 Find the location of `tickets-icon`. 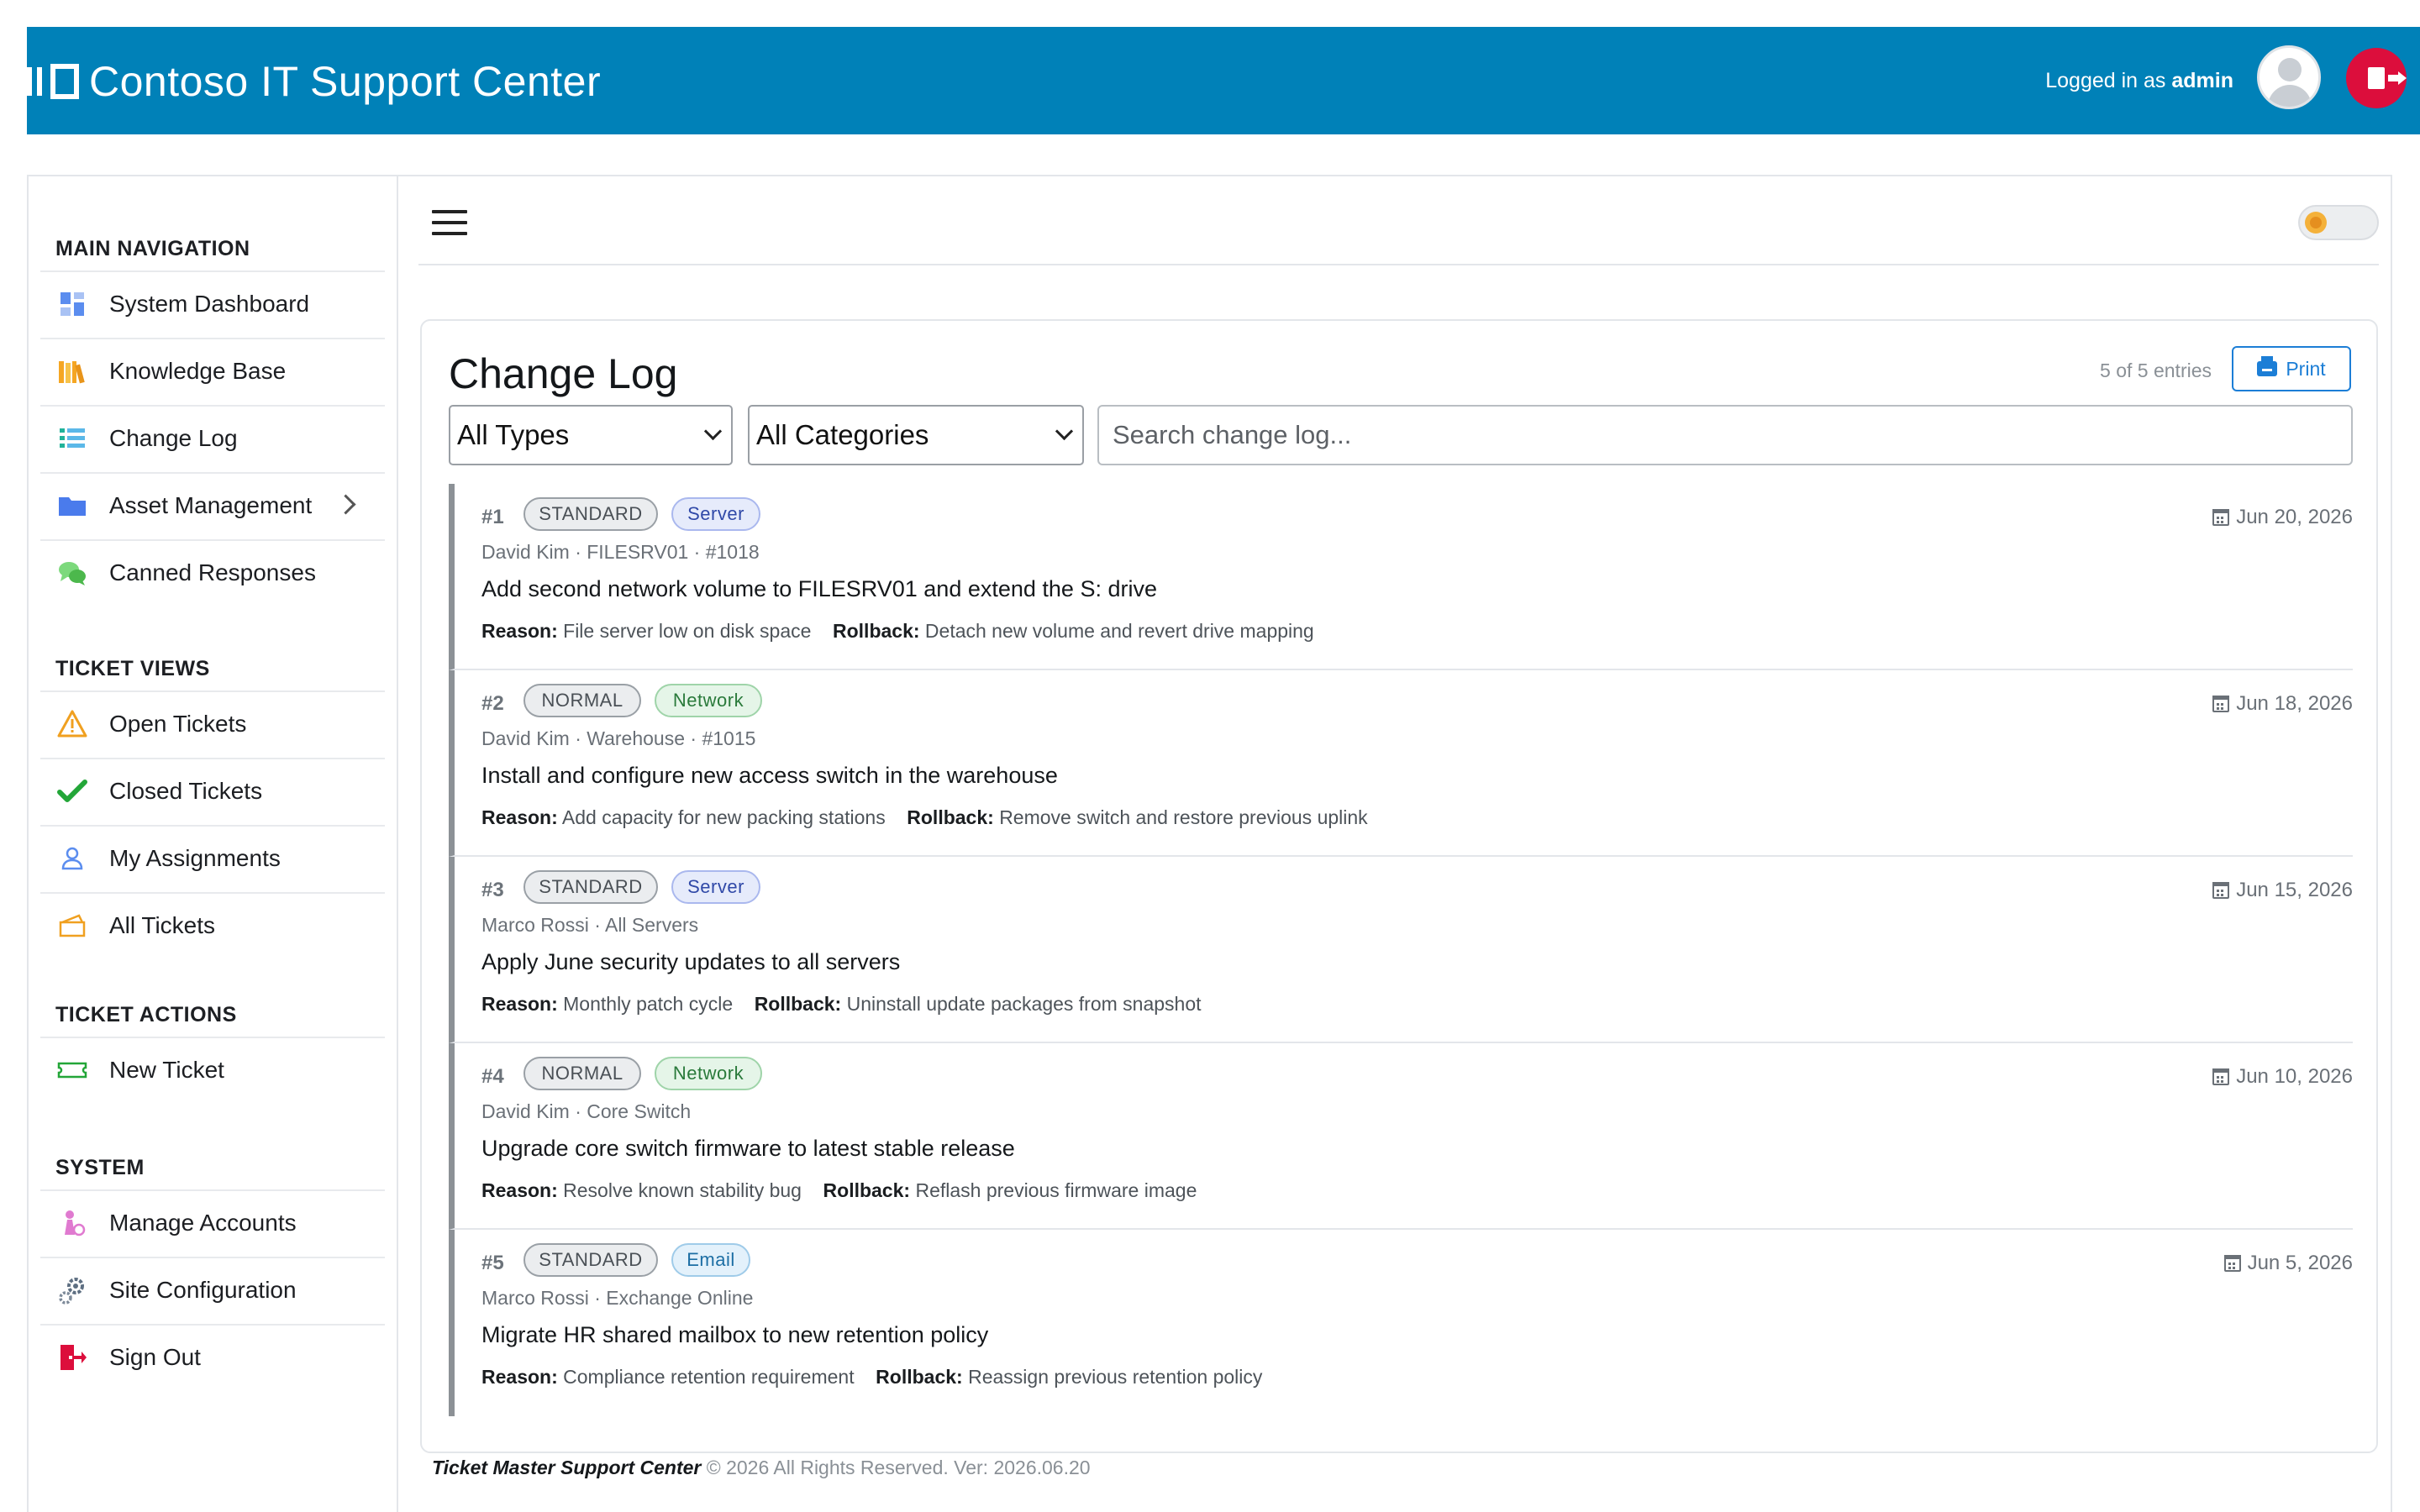

tickets-icon is located at coordinates (72, 926).